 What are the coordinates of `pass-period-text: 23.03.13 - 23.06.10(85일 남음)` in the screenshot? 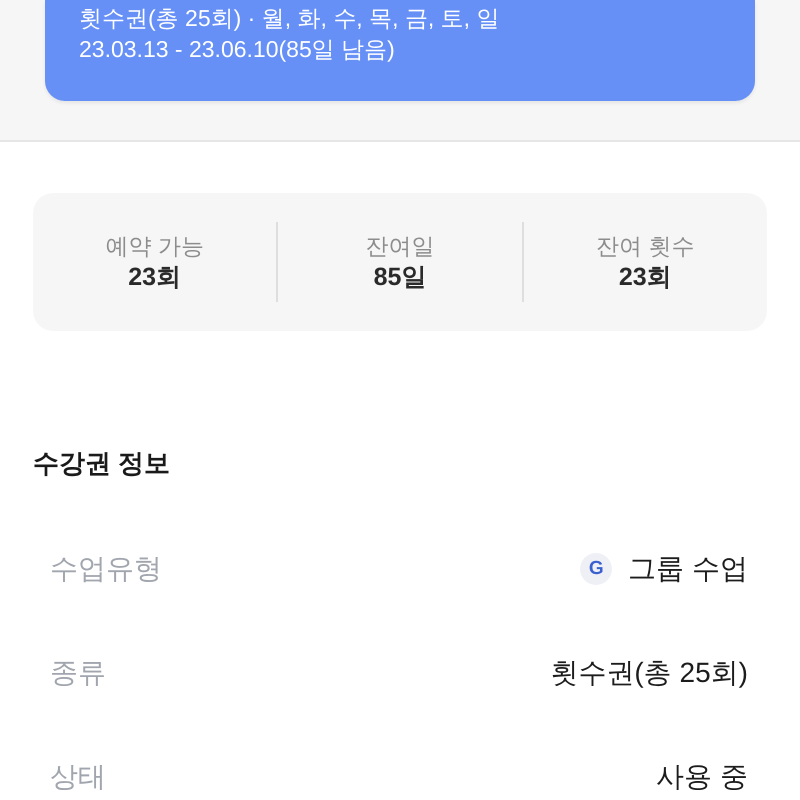 It's located at (237, 49).